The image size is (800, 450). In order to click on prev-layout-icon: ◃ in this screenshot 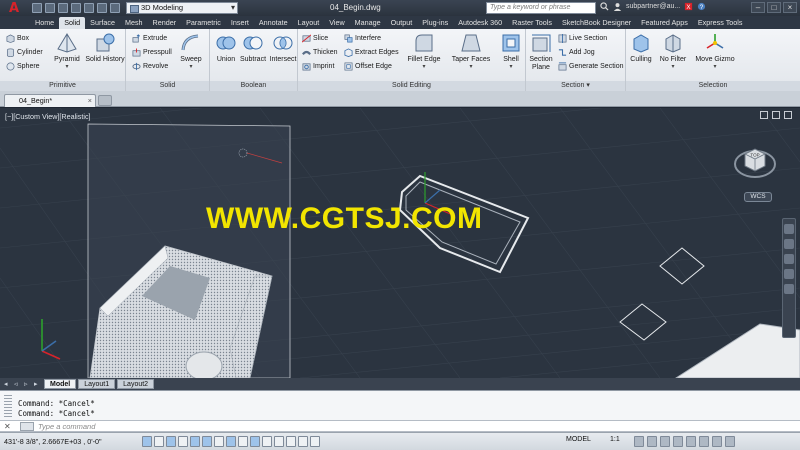, I will do `click(18, 384)`.